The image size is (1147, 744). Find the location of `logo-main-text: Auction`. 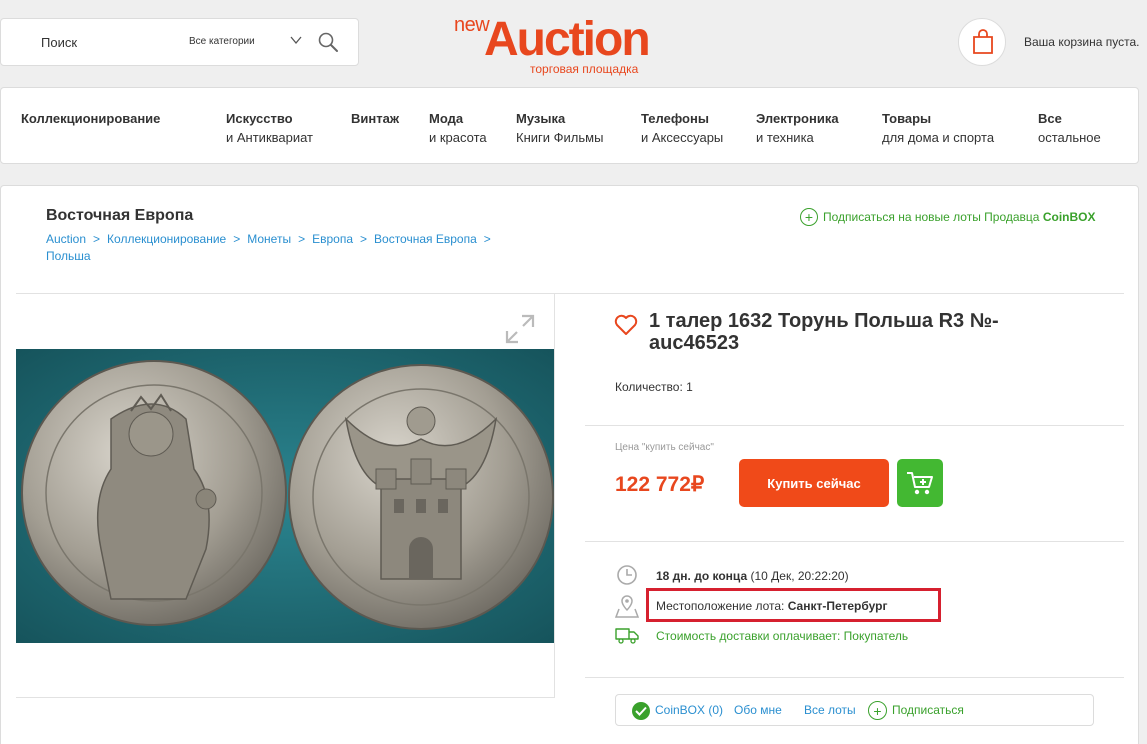

logo-main-text: Auction is located at coordinates (567, 39).